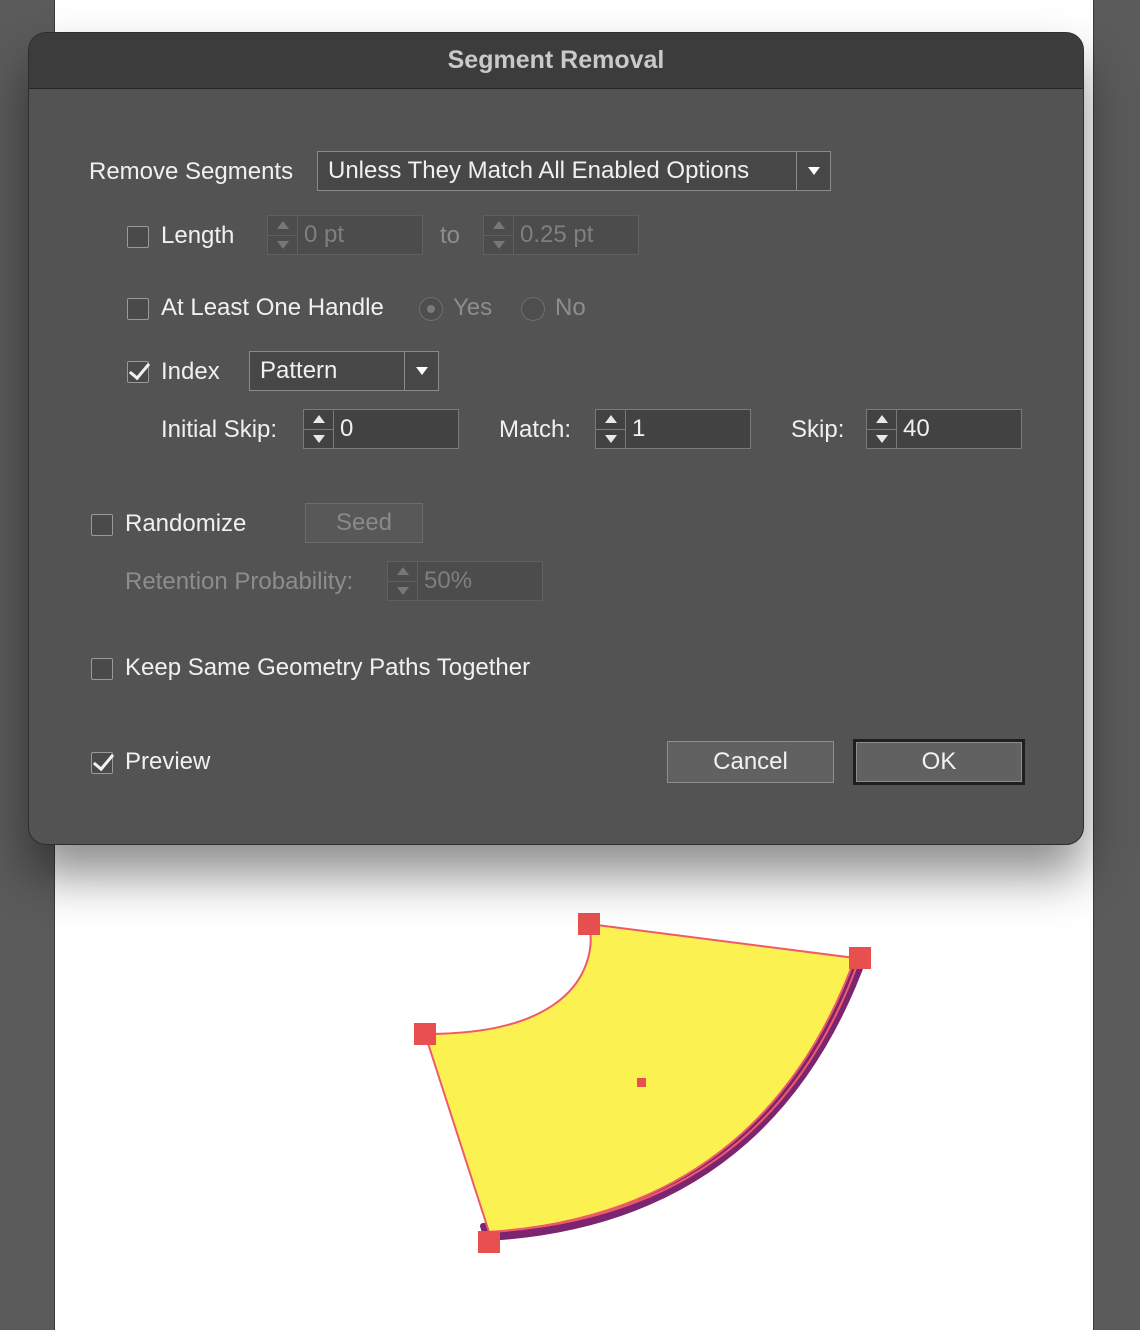 The image size is (1140, 1330). What do you see at coordinates (219, 429) in the screenshot?
I see `initial-skip-label: Initial Skip:` at bounding box center [219, 429].